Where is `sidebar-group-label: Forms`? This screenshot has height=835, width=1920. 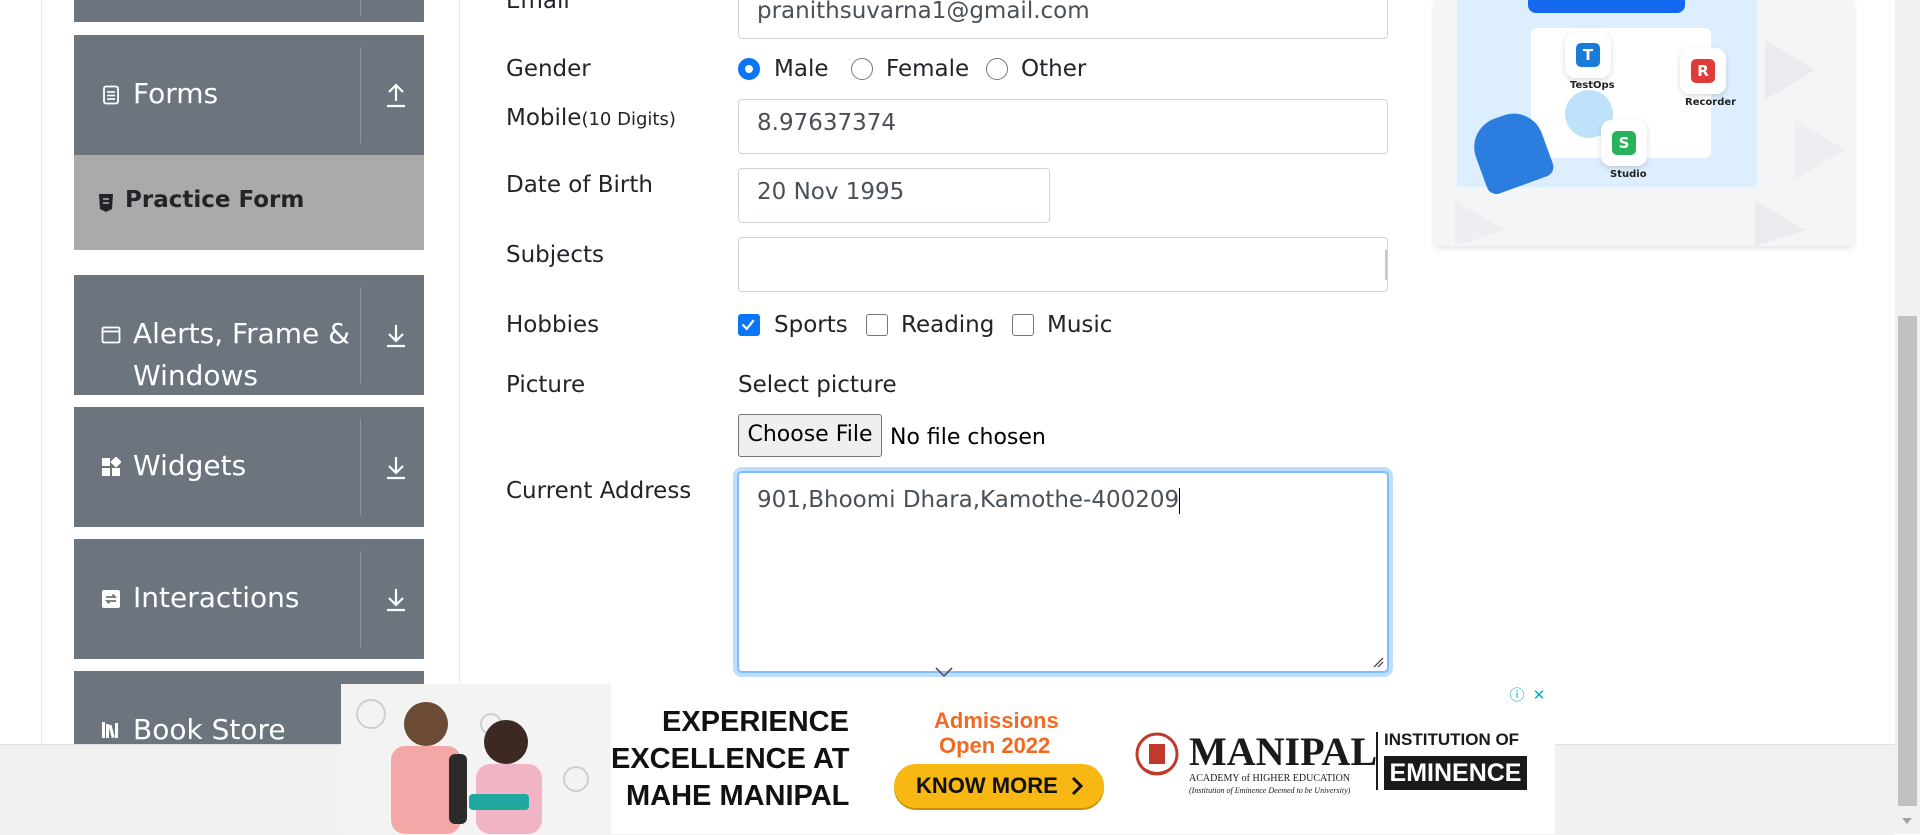 sidebar-group-label: Forms is located at coordinates (176, 93).